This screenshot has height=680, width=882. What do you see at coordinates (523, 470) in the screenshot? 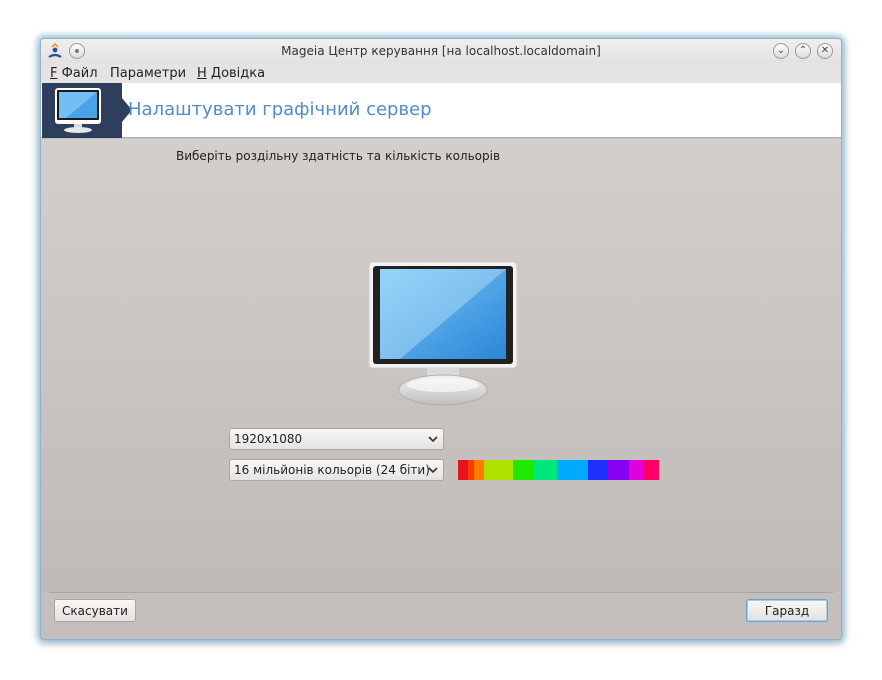
I see `color-swatch-green` at bounding box center [523, 470].